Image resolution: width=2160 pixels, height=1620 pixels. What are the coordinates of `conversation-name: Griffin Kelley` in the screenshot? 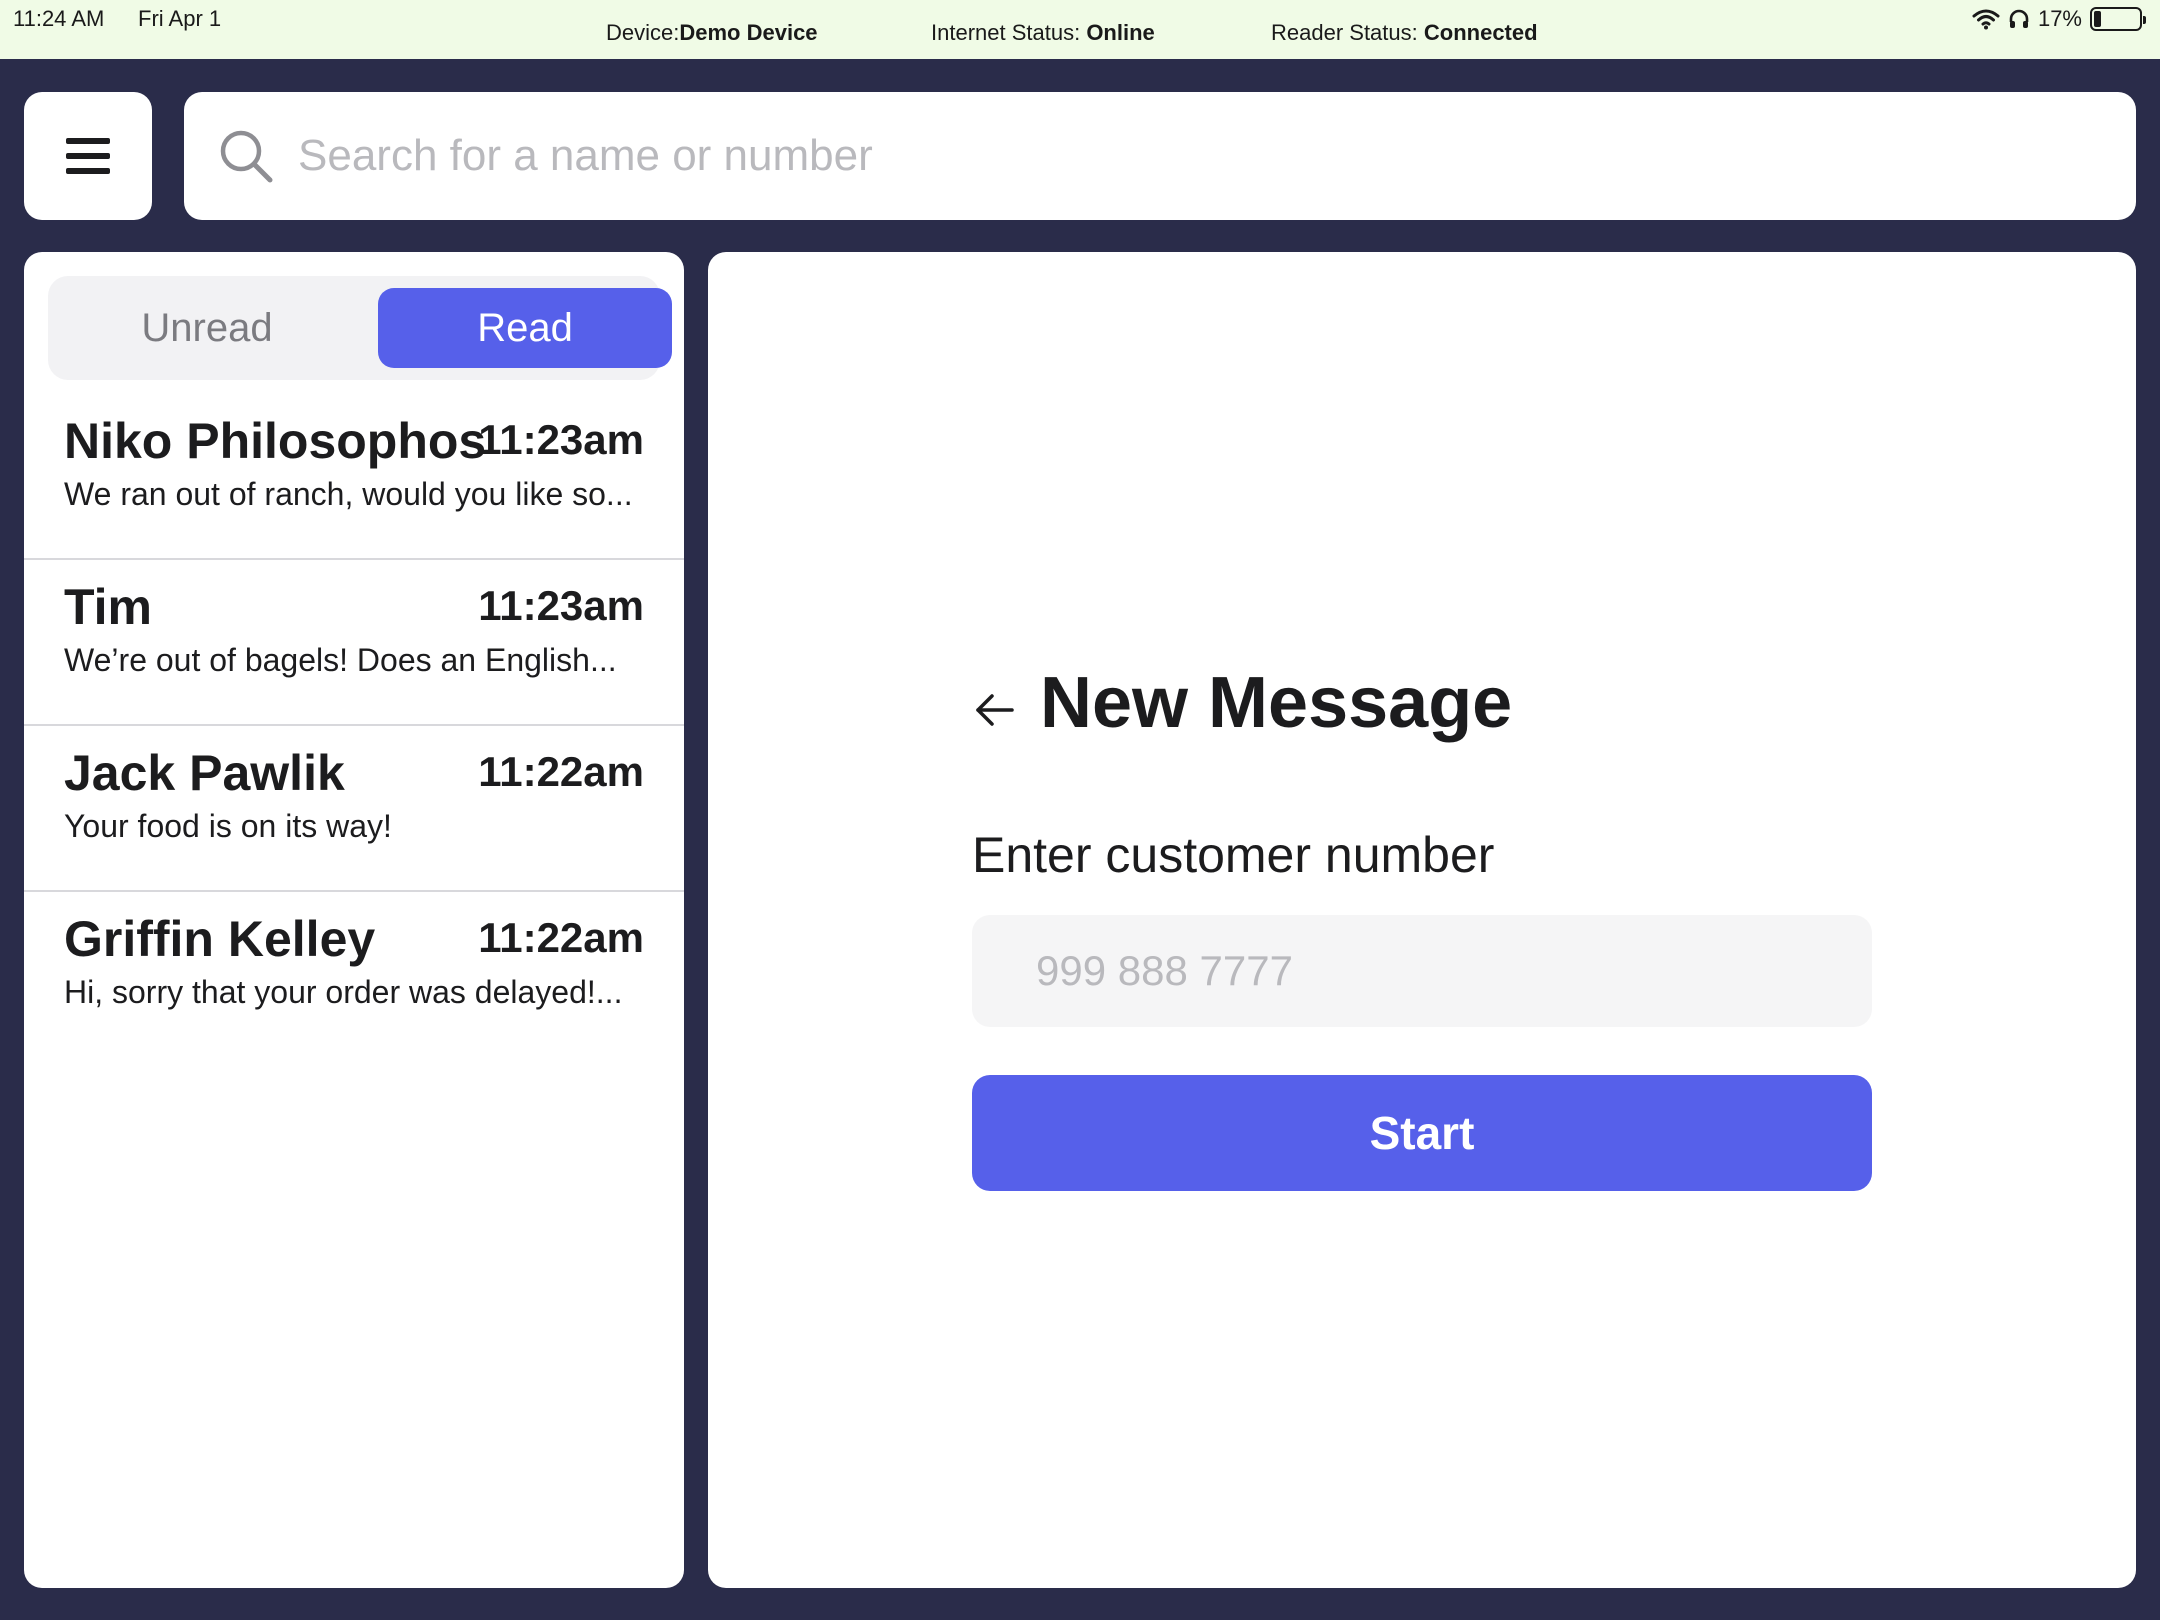 It's located at (220, 939).